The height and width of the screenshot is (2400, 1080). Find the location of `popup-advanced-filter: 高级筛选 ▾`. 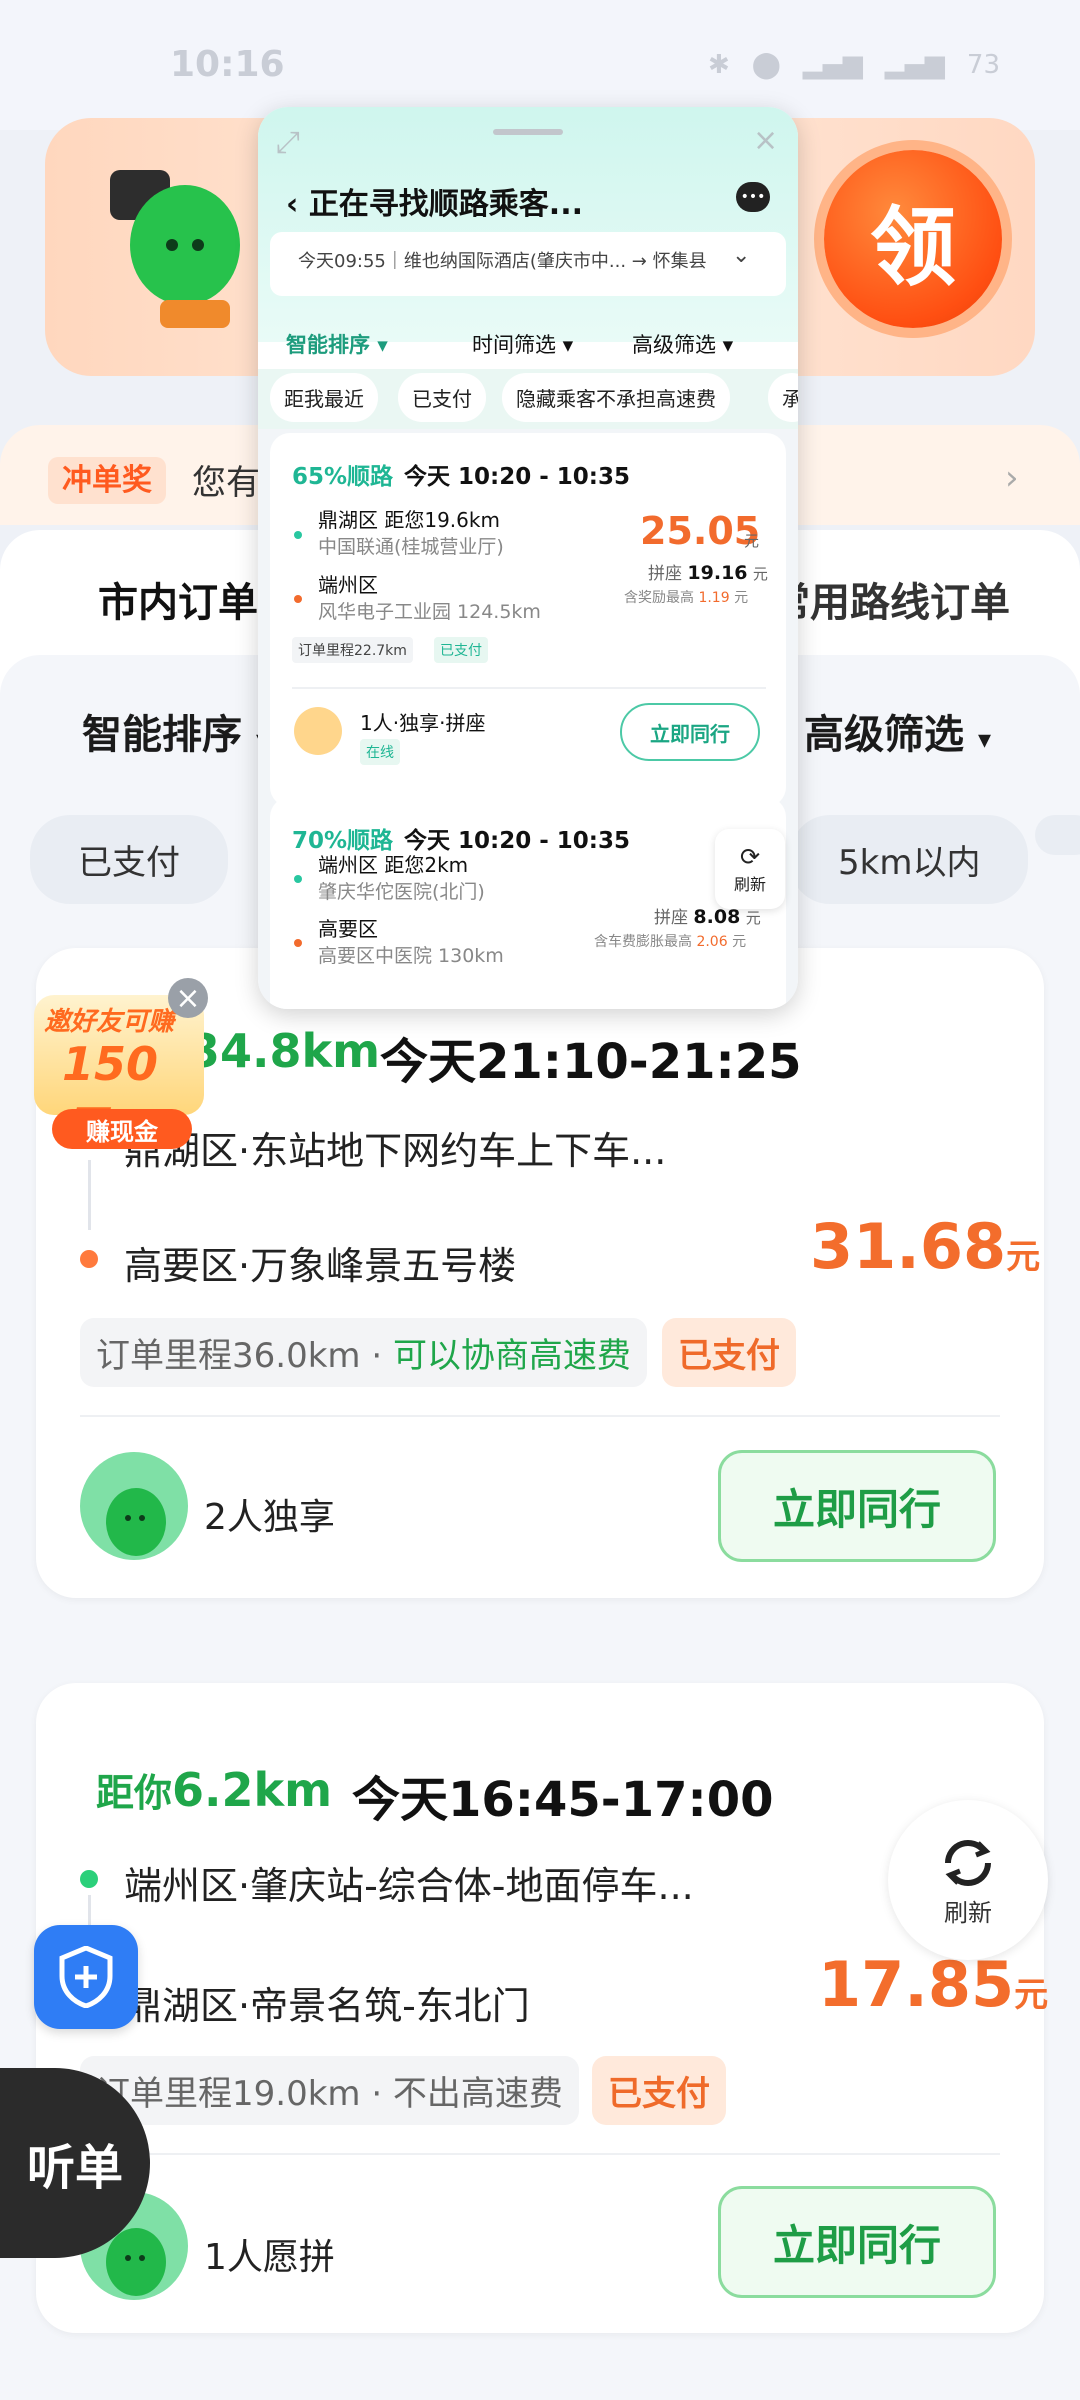

popup-advanced-filter: 高级筛选 ▾ is located at coordinates (682, 344).